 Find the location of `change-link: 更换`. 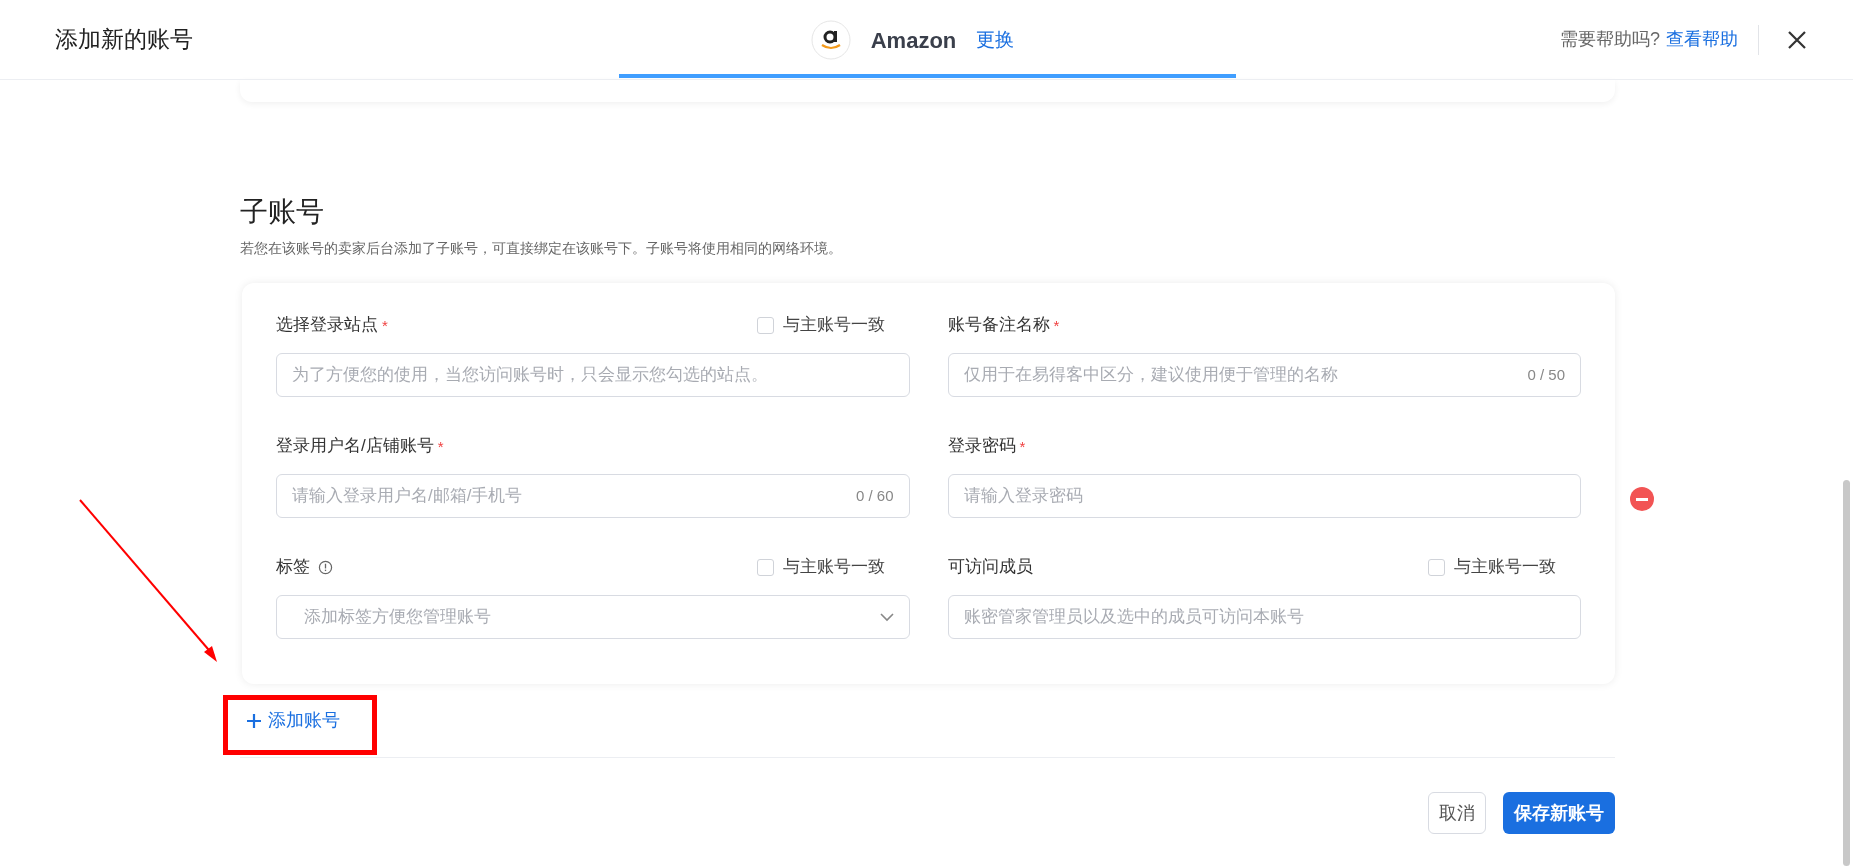

change-link: 更换 is located at coordinates (995, 40).